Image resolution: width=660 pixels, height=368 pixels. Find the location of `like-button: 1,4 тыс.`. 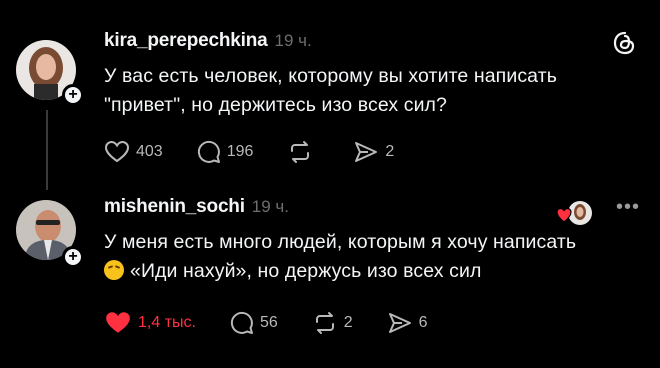

like-button: 1,4 тыс. is located at coordinates (150, 323).